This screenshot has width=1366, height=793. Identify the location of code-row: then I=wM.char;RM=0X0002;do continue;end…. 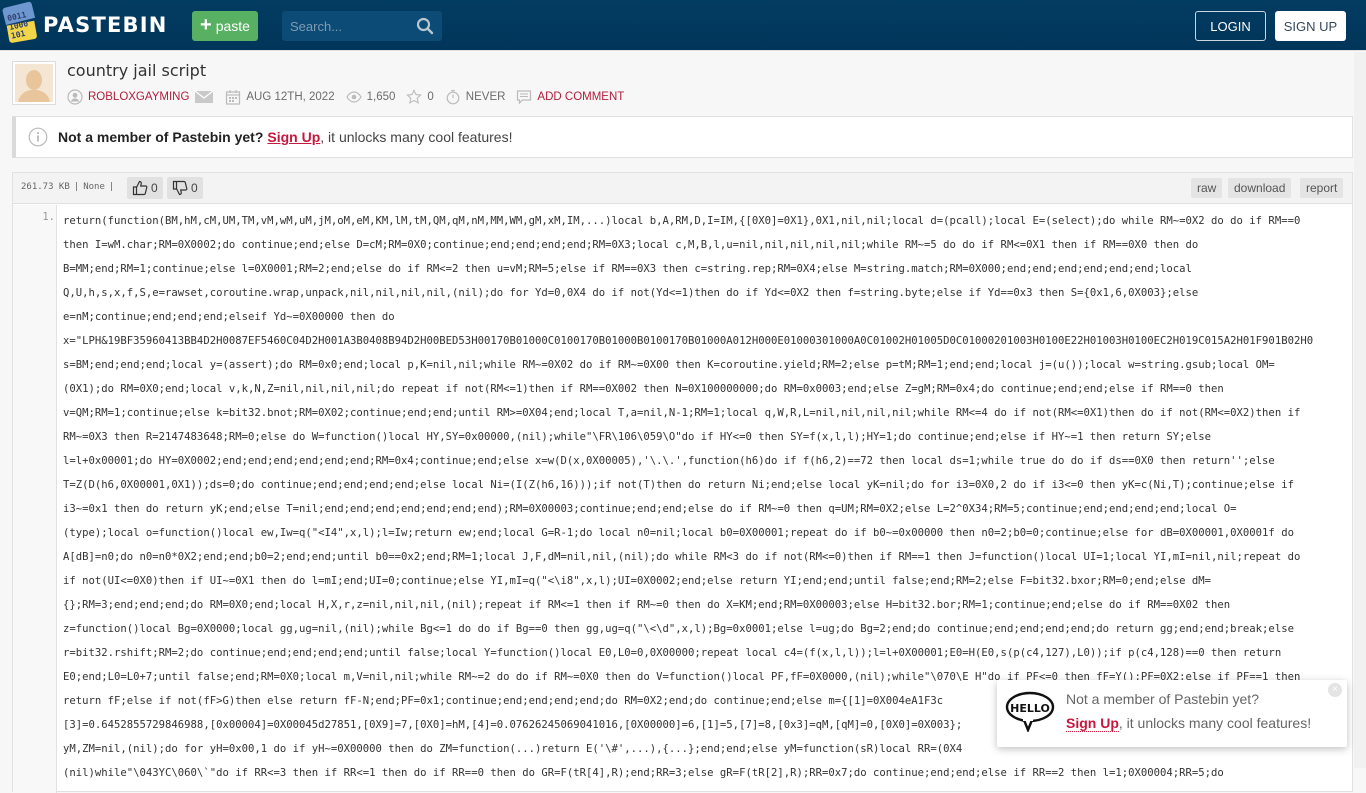
(631, 245).